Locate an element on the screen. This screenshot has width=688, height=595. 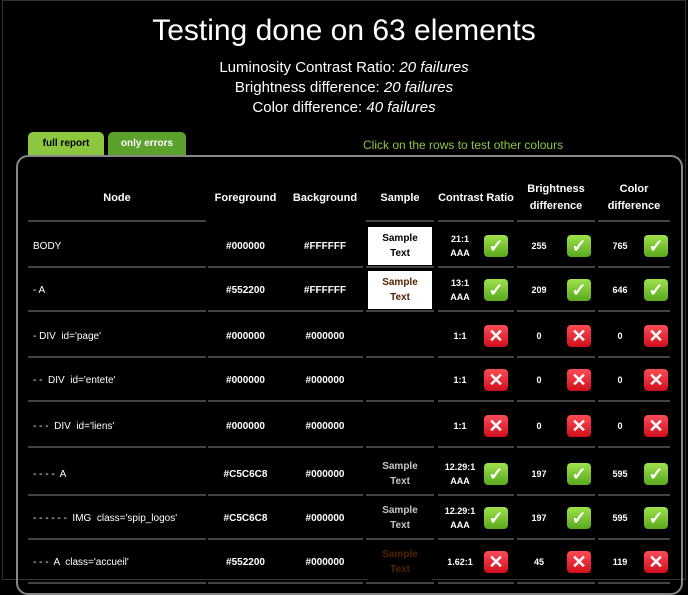
tab-only-errors: only errors is located at coordinates (147, 144).